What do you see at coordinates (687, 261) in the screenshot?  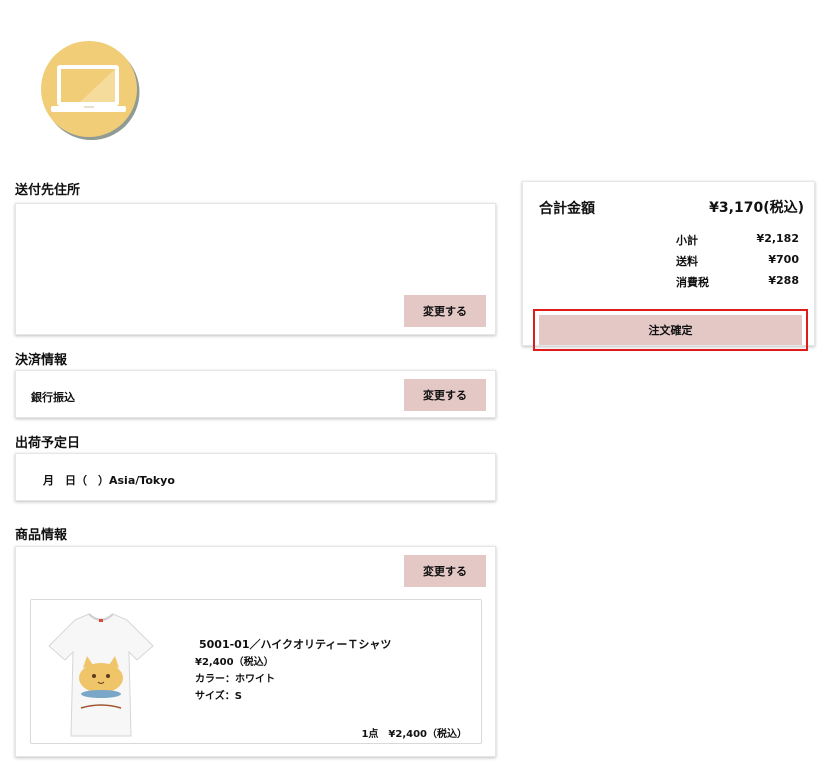 I see `shipping-fee-label: 送料` at bounding box center [687, 261].